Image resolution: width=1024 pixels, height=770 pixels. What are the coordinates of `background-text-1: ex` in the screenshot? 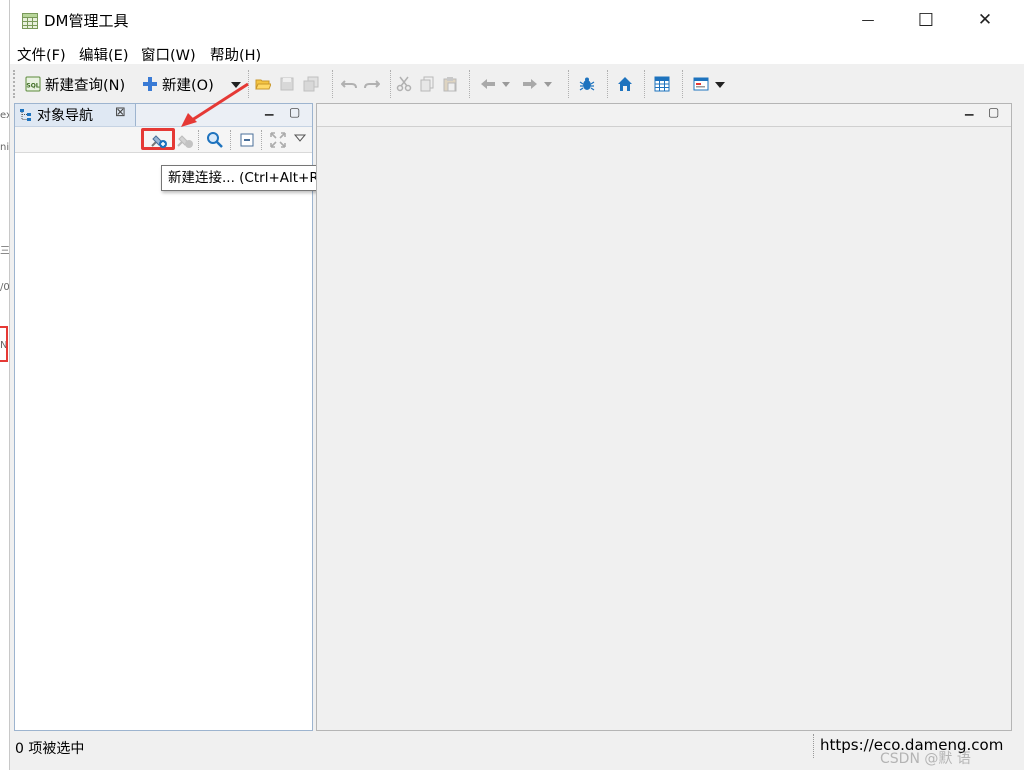 It's located at (4, 115).